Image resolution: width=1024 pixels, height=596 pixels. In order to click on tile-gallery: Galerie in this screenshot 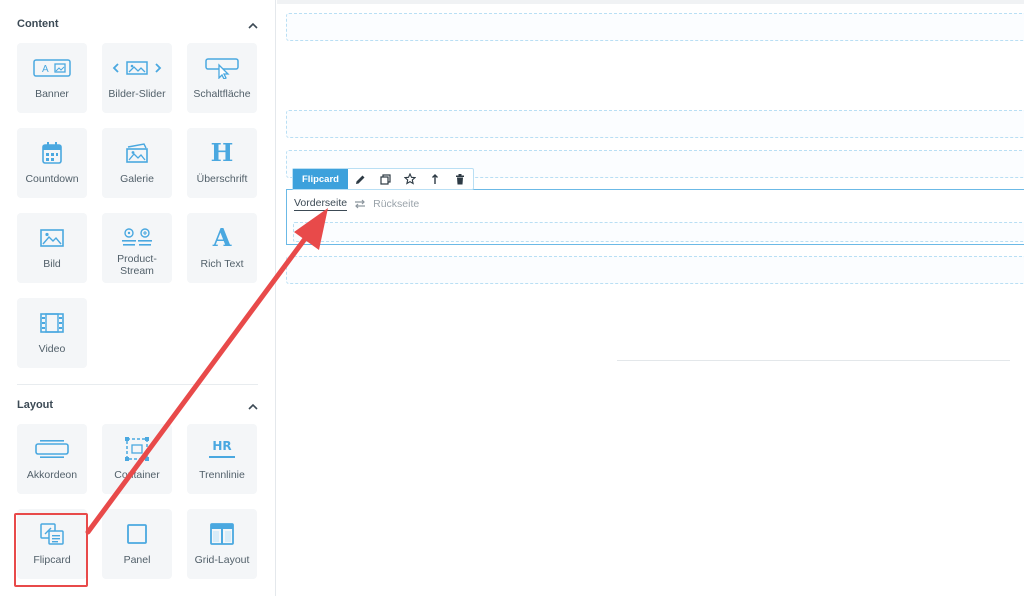, I will do `click(137, 163)`.